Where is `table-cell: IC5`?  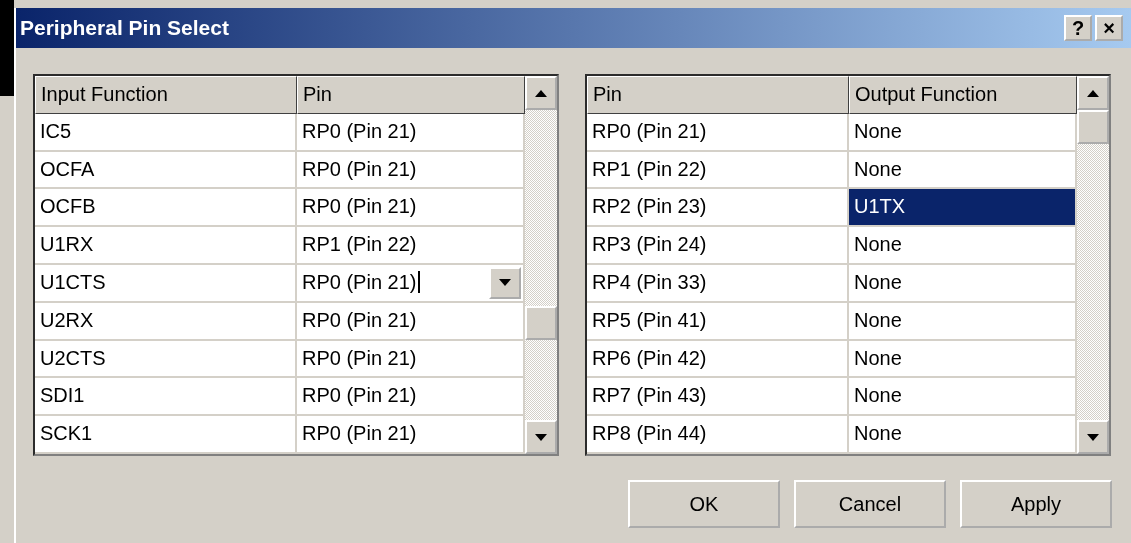 table-cell: IC5 is located at coordinates (166, 132).